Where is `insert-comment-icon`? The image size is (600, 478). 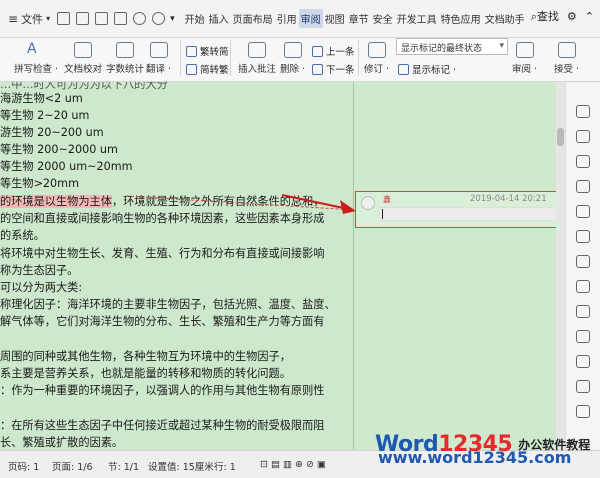 insert-comment-icon is located at coordinates (257, 50).